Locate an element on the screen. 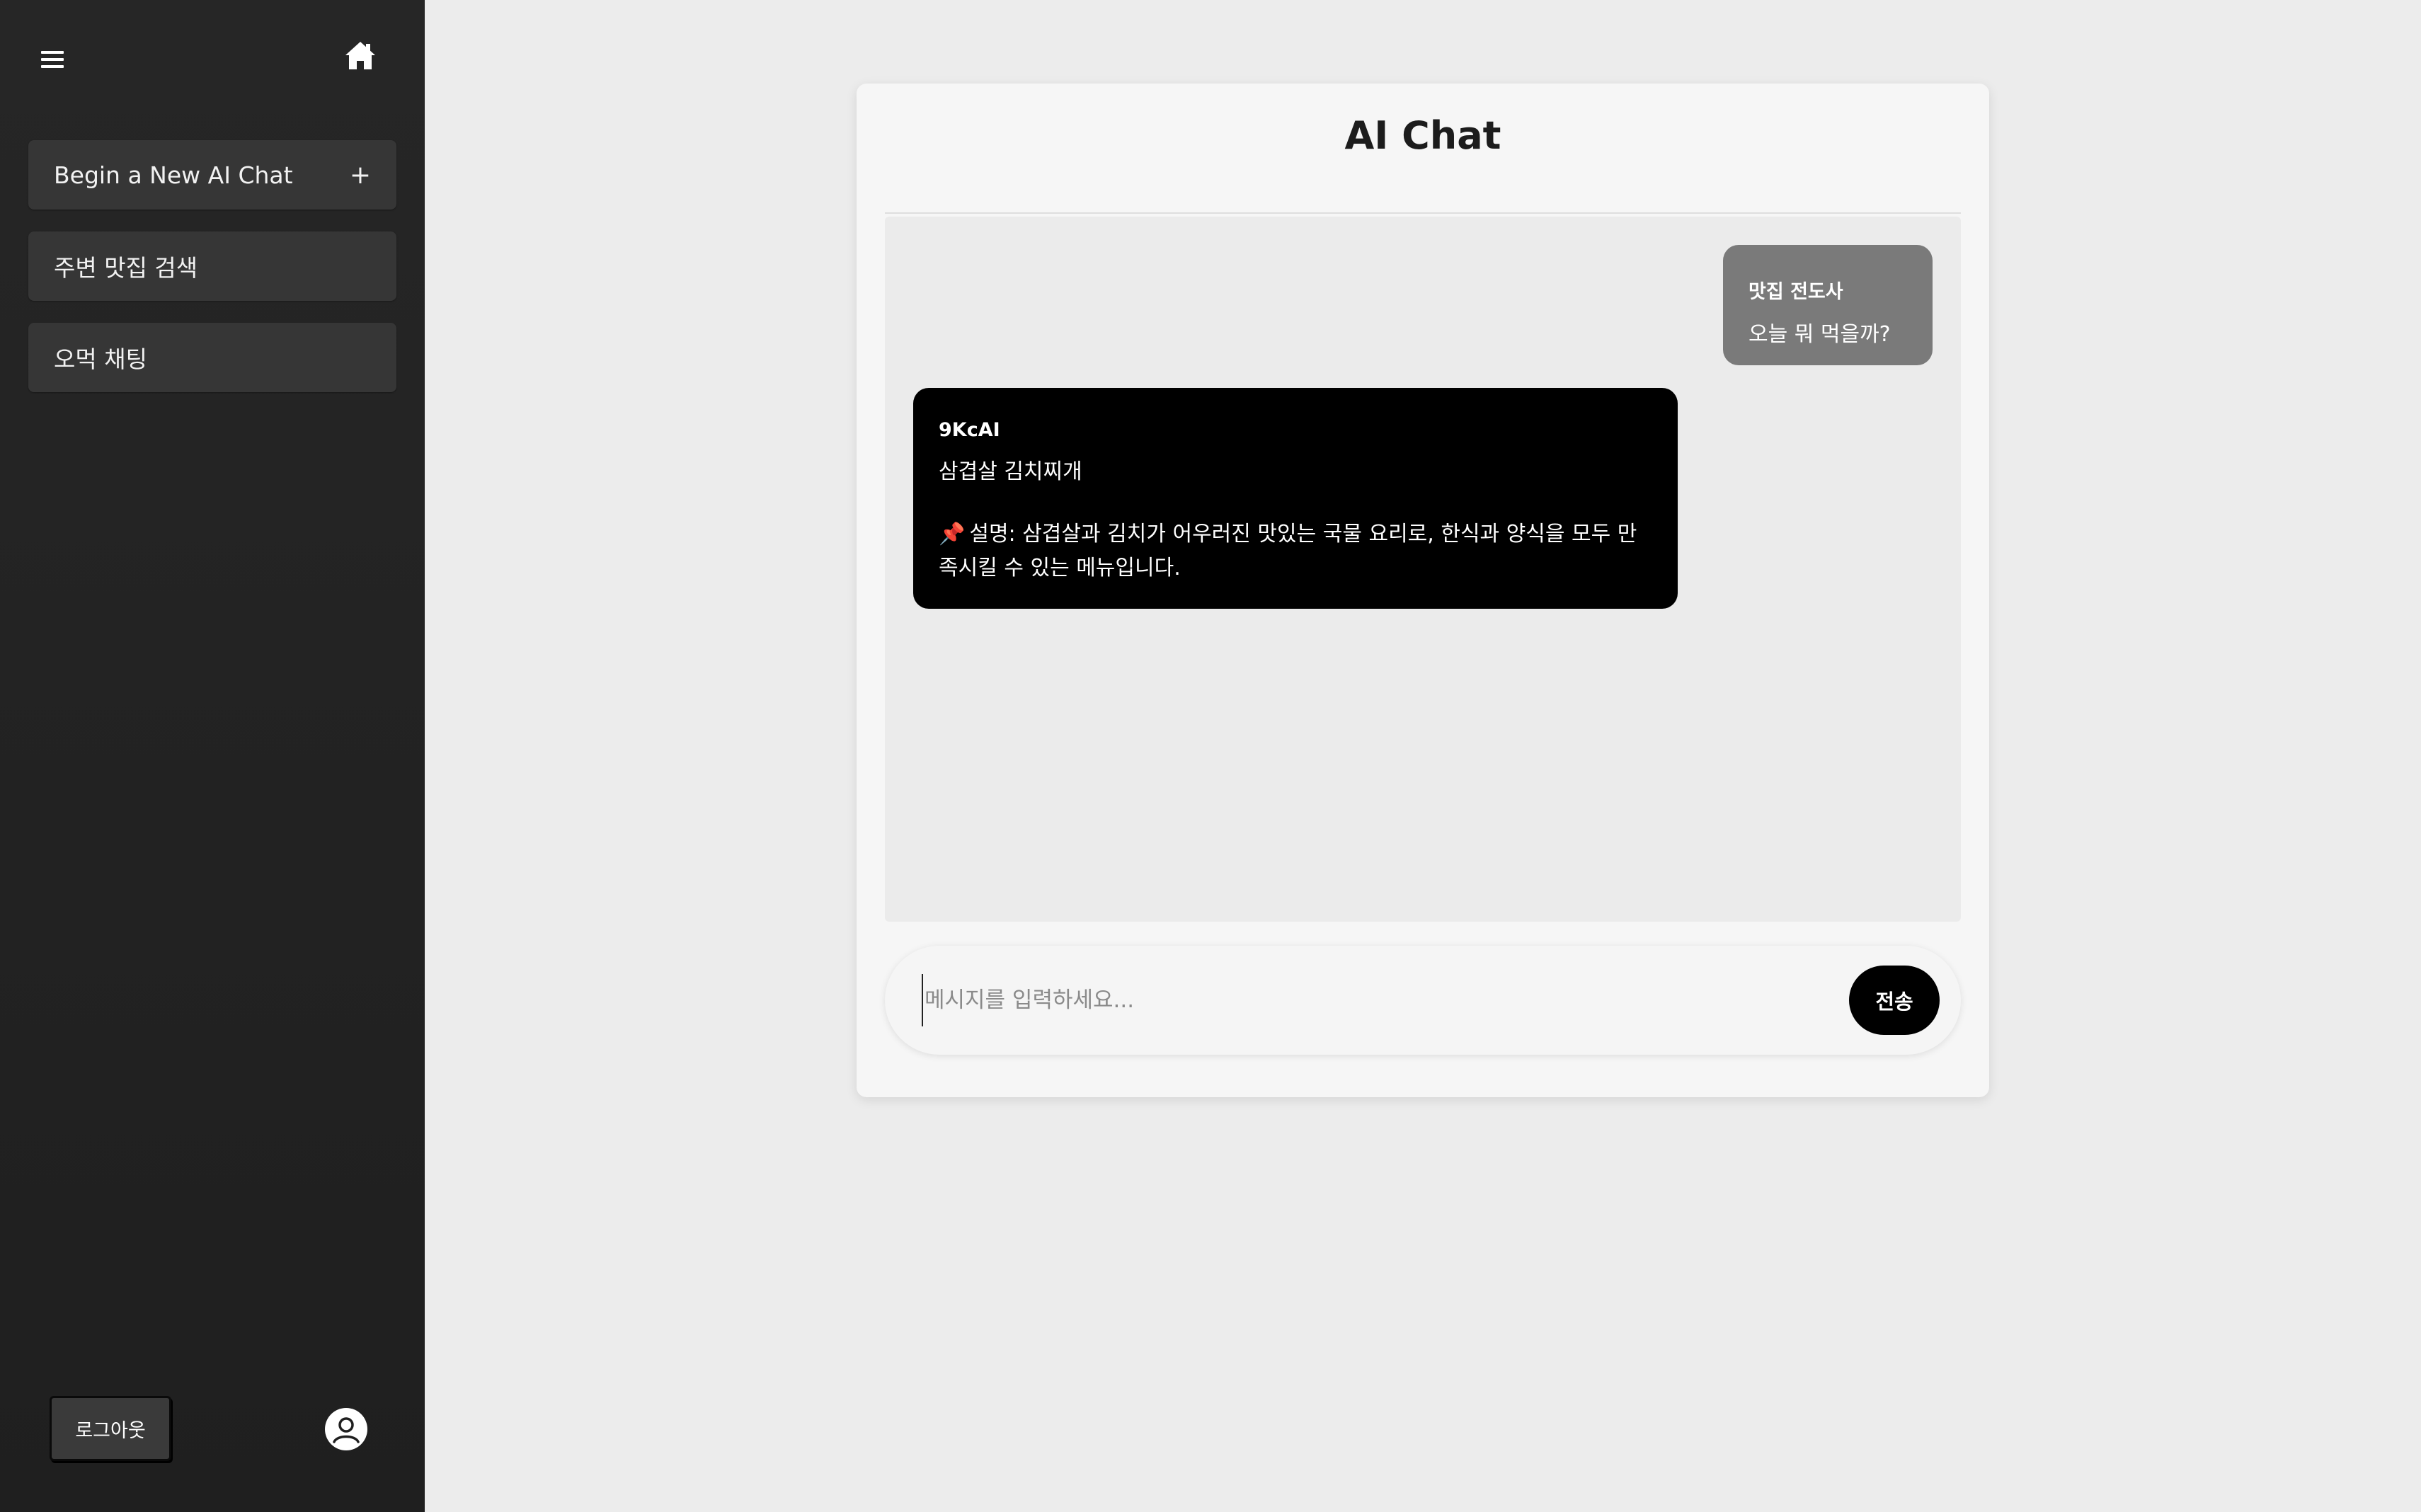  sidebar-item-label: 주변 맛집 검색 is located at coordinates (126, 268).